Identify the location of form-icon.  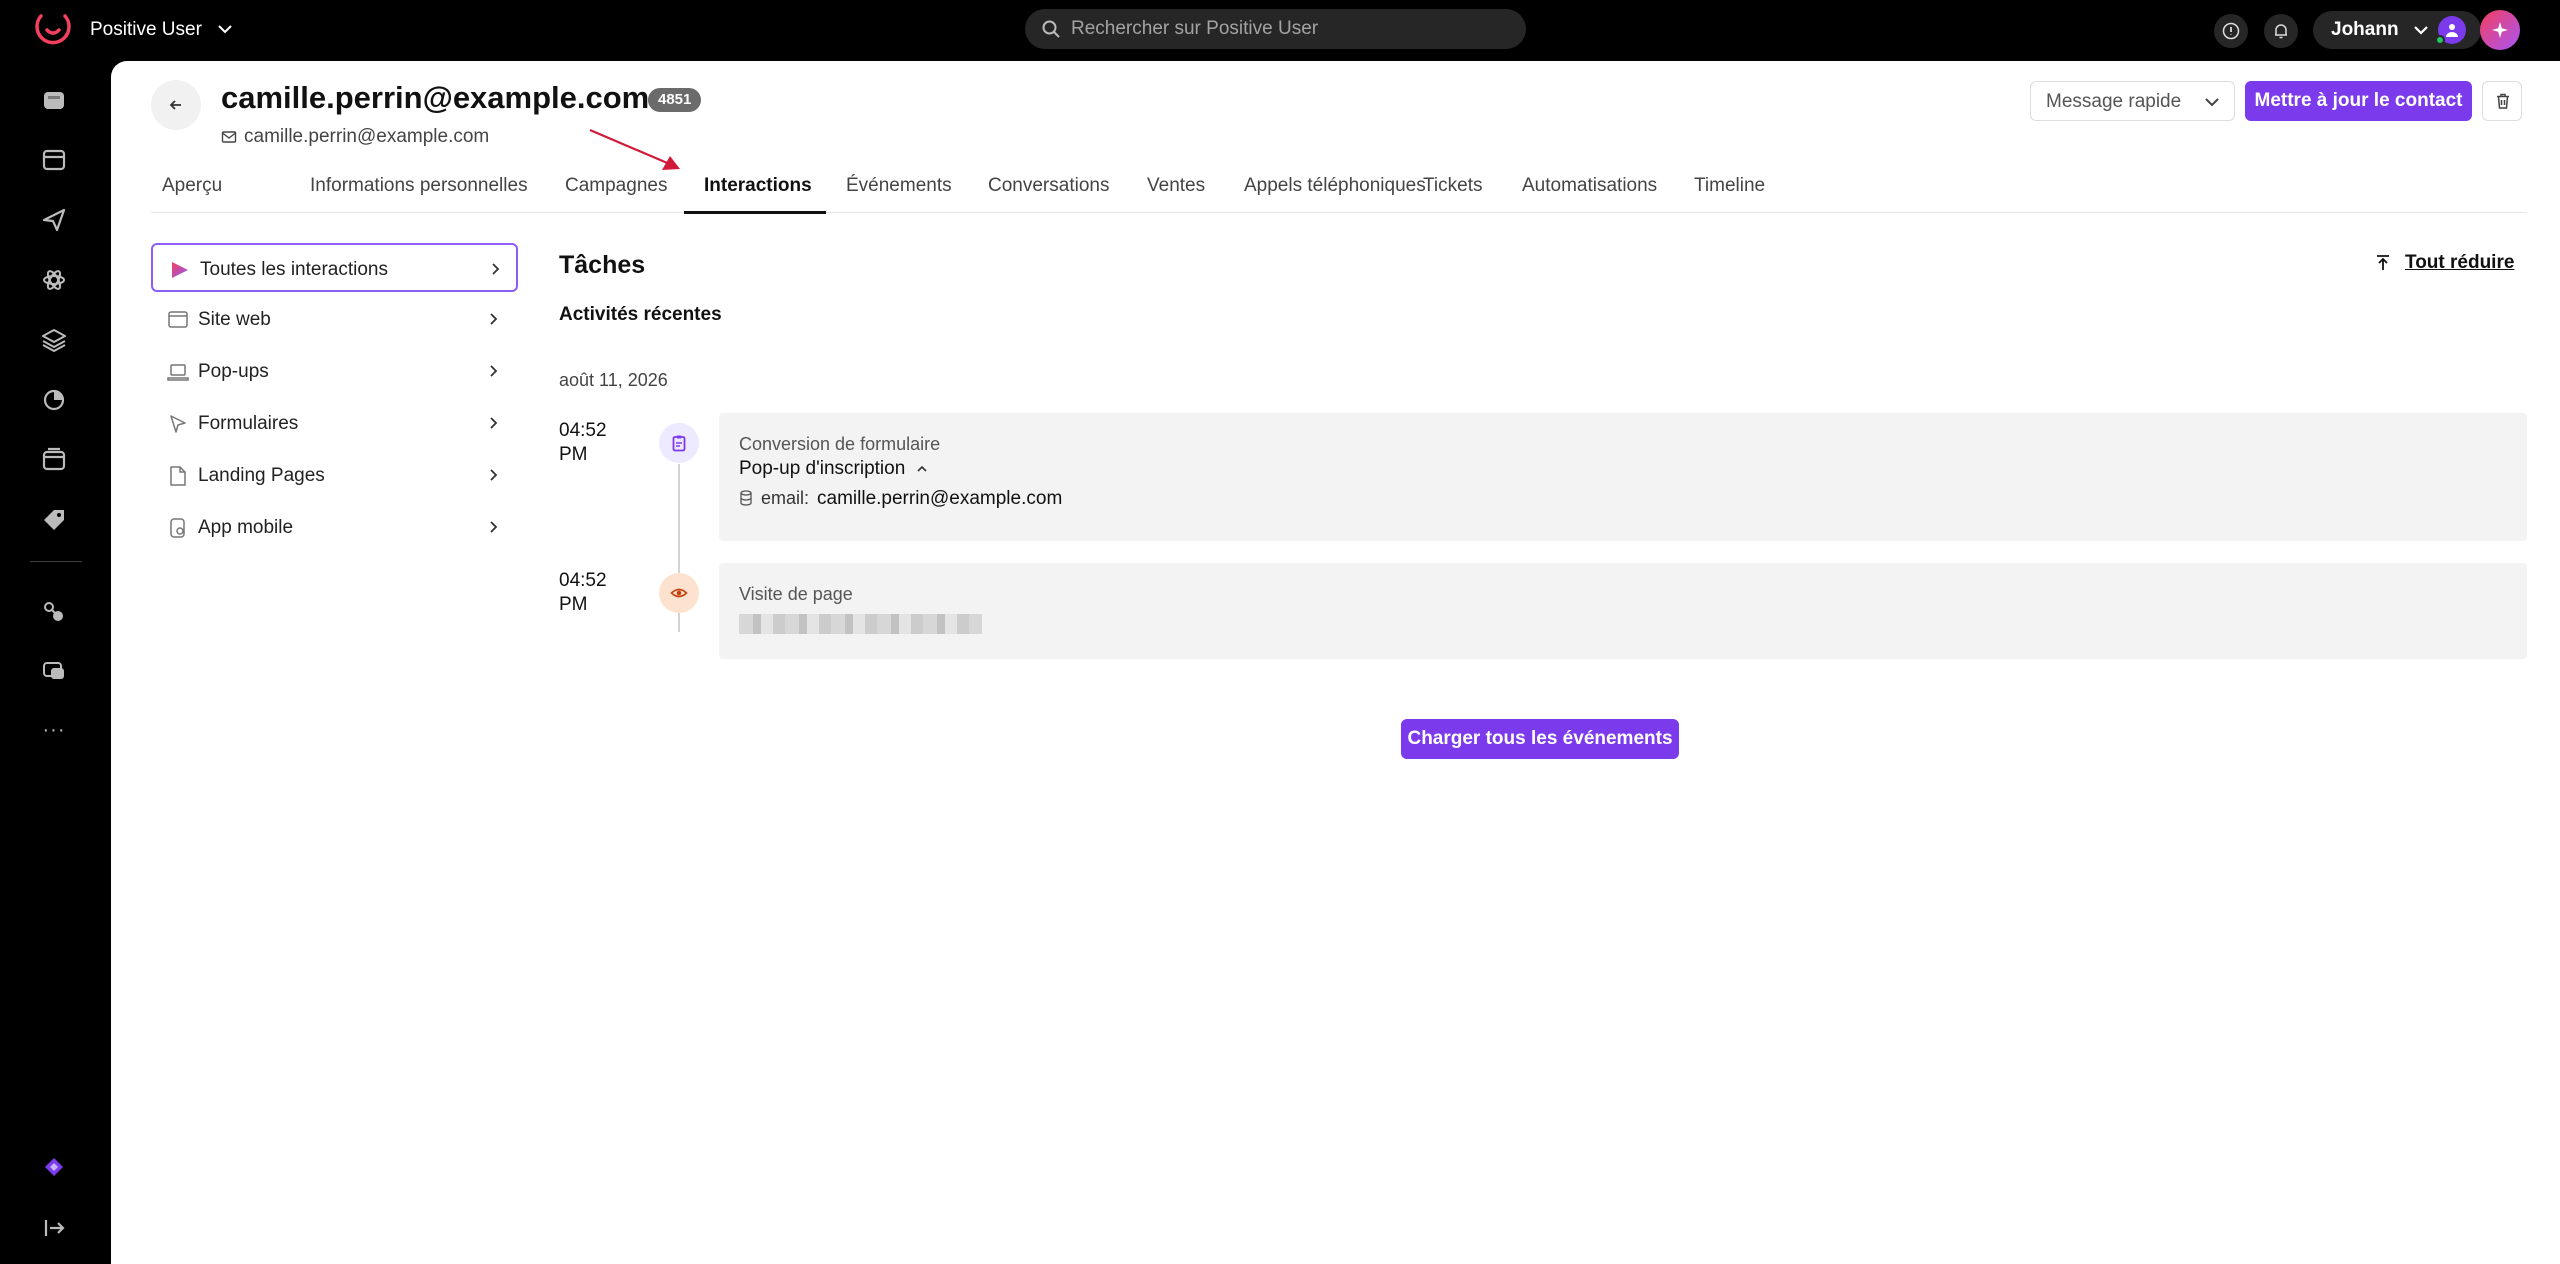
(178, 424).